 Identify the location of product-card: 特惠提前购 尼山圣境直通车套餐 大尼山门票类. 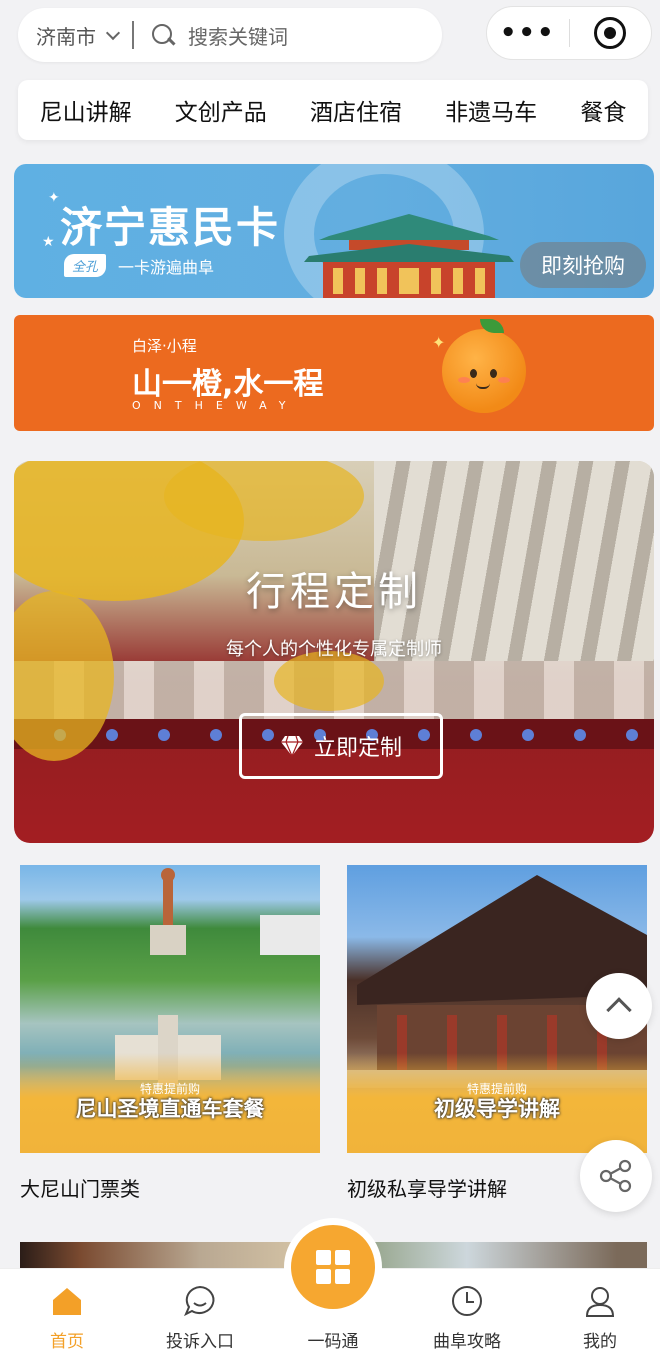
(170, 1033).